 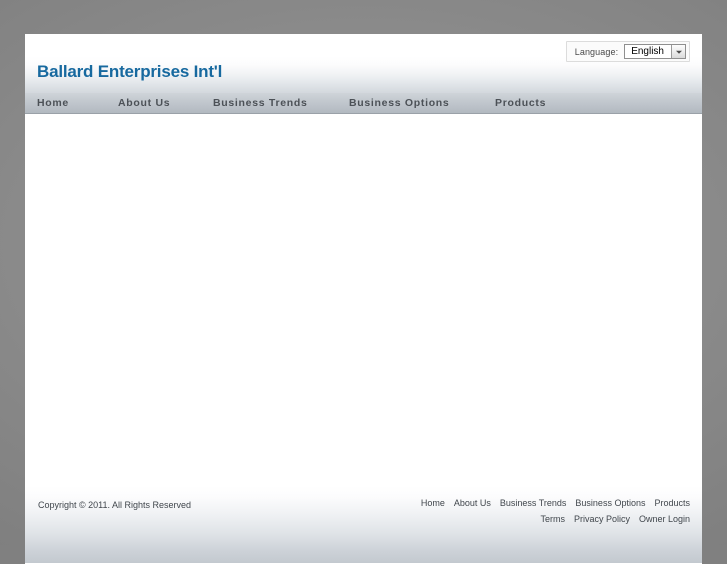 I want to click on footer-link-business-options: Business Options, so click(x=610, y=503).